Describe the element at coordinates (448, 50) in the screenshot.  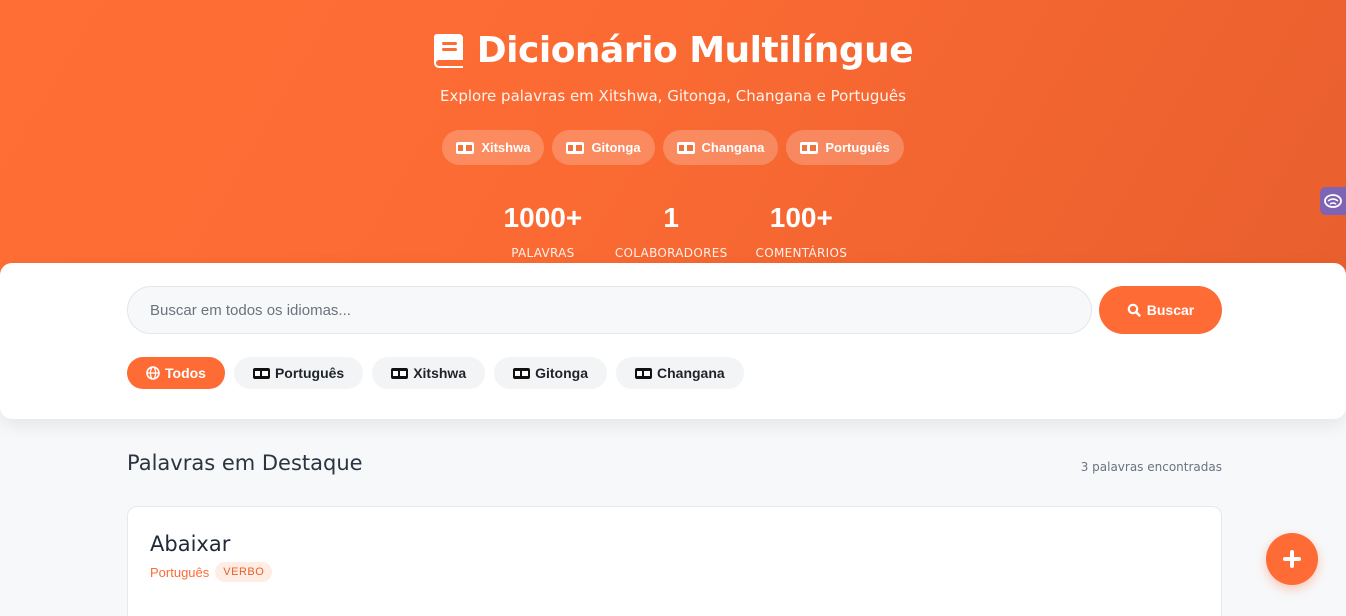
I see `book-icon` at that location.